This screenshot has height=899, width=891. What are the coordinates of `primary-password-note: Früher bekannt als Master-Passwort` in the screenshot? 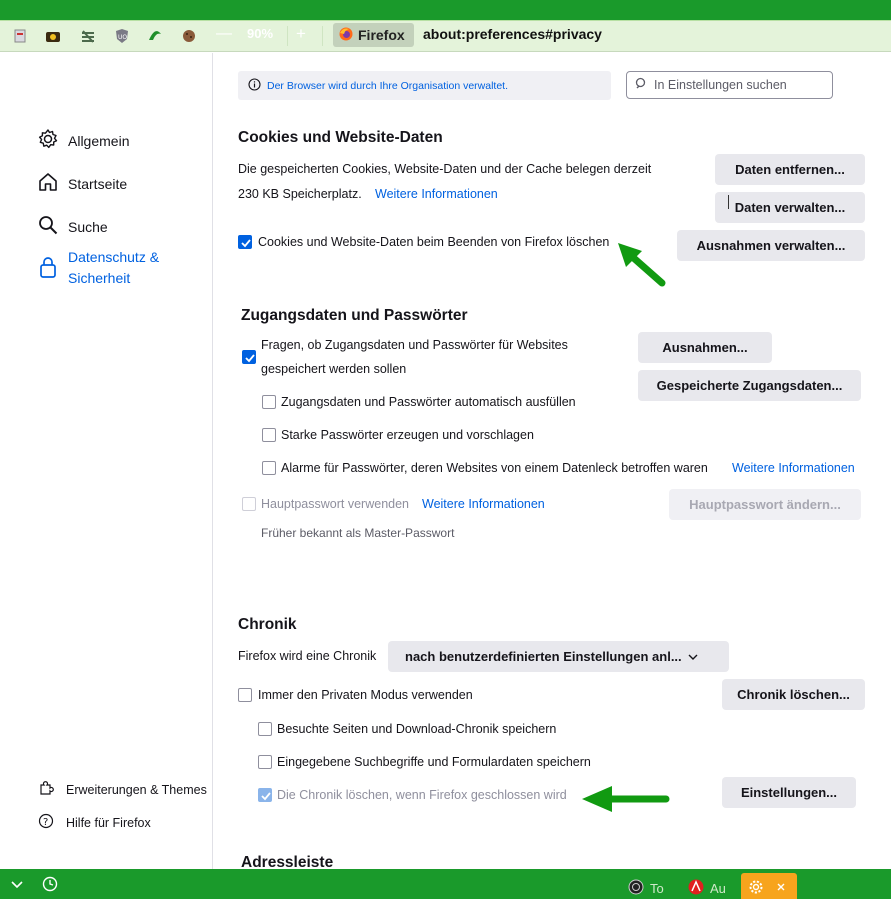 It's located at (358, 533).